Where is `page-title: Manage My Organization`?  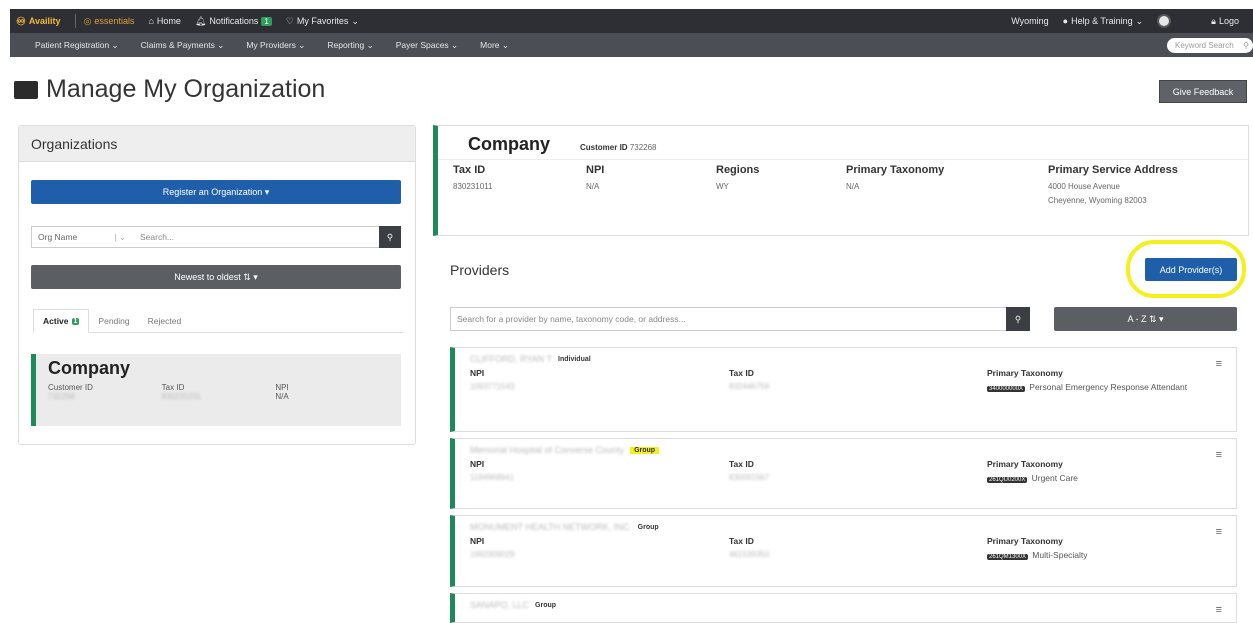 page-title: Manage My Organization is located at coordinates (186, 89).